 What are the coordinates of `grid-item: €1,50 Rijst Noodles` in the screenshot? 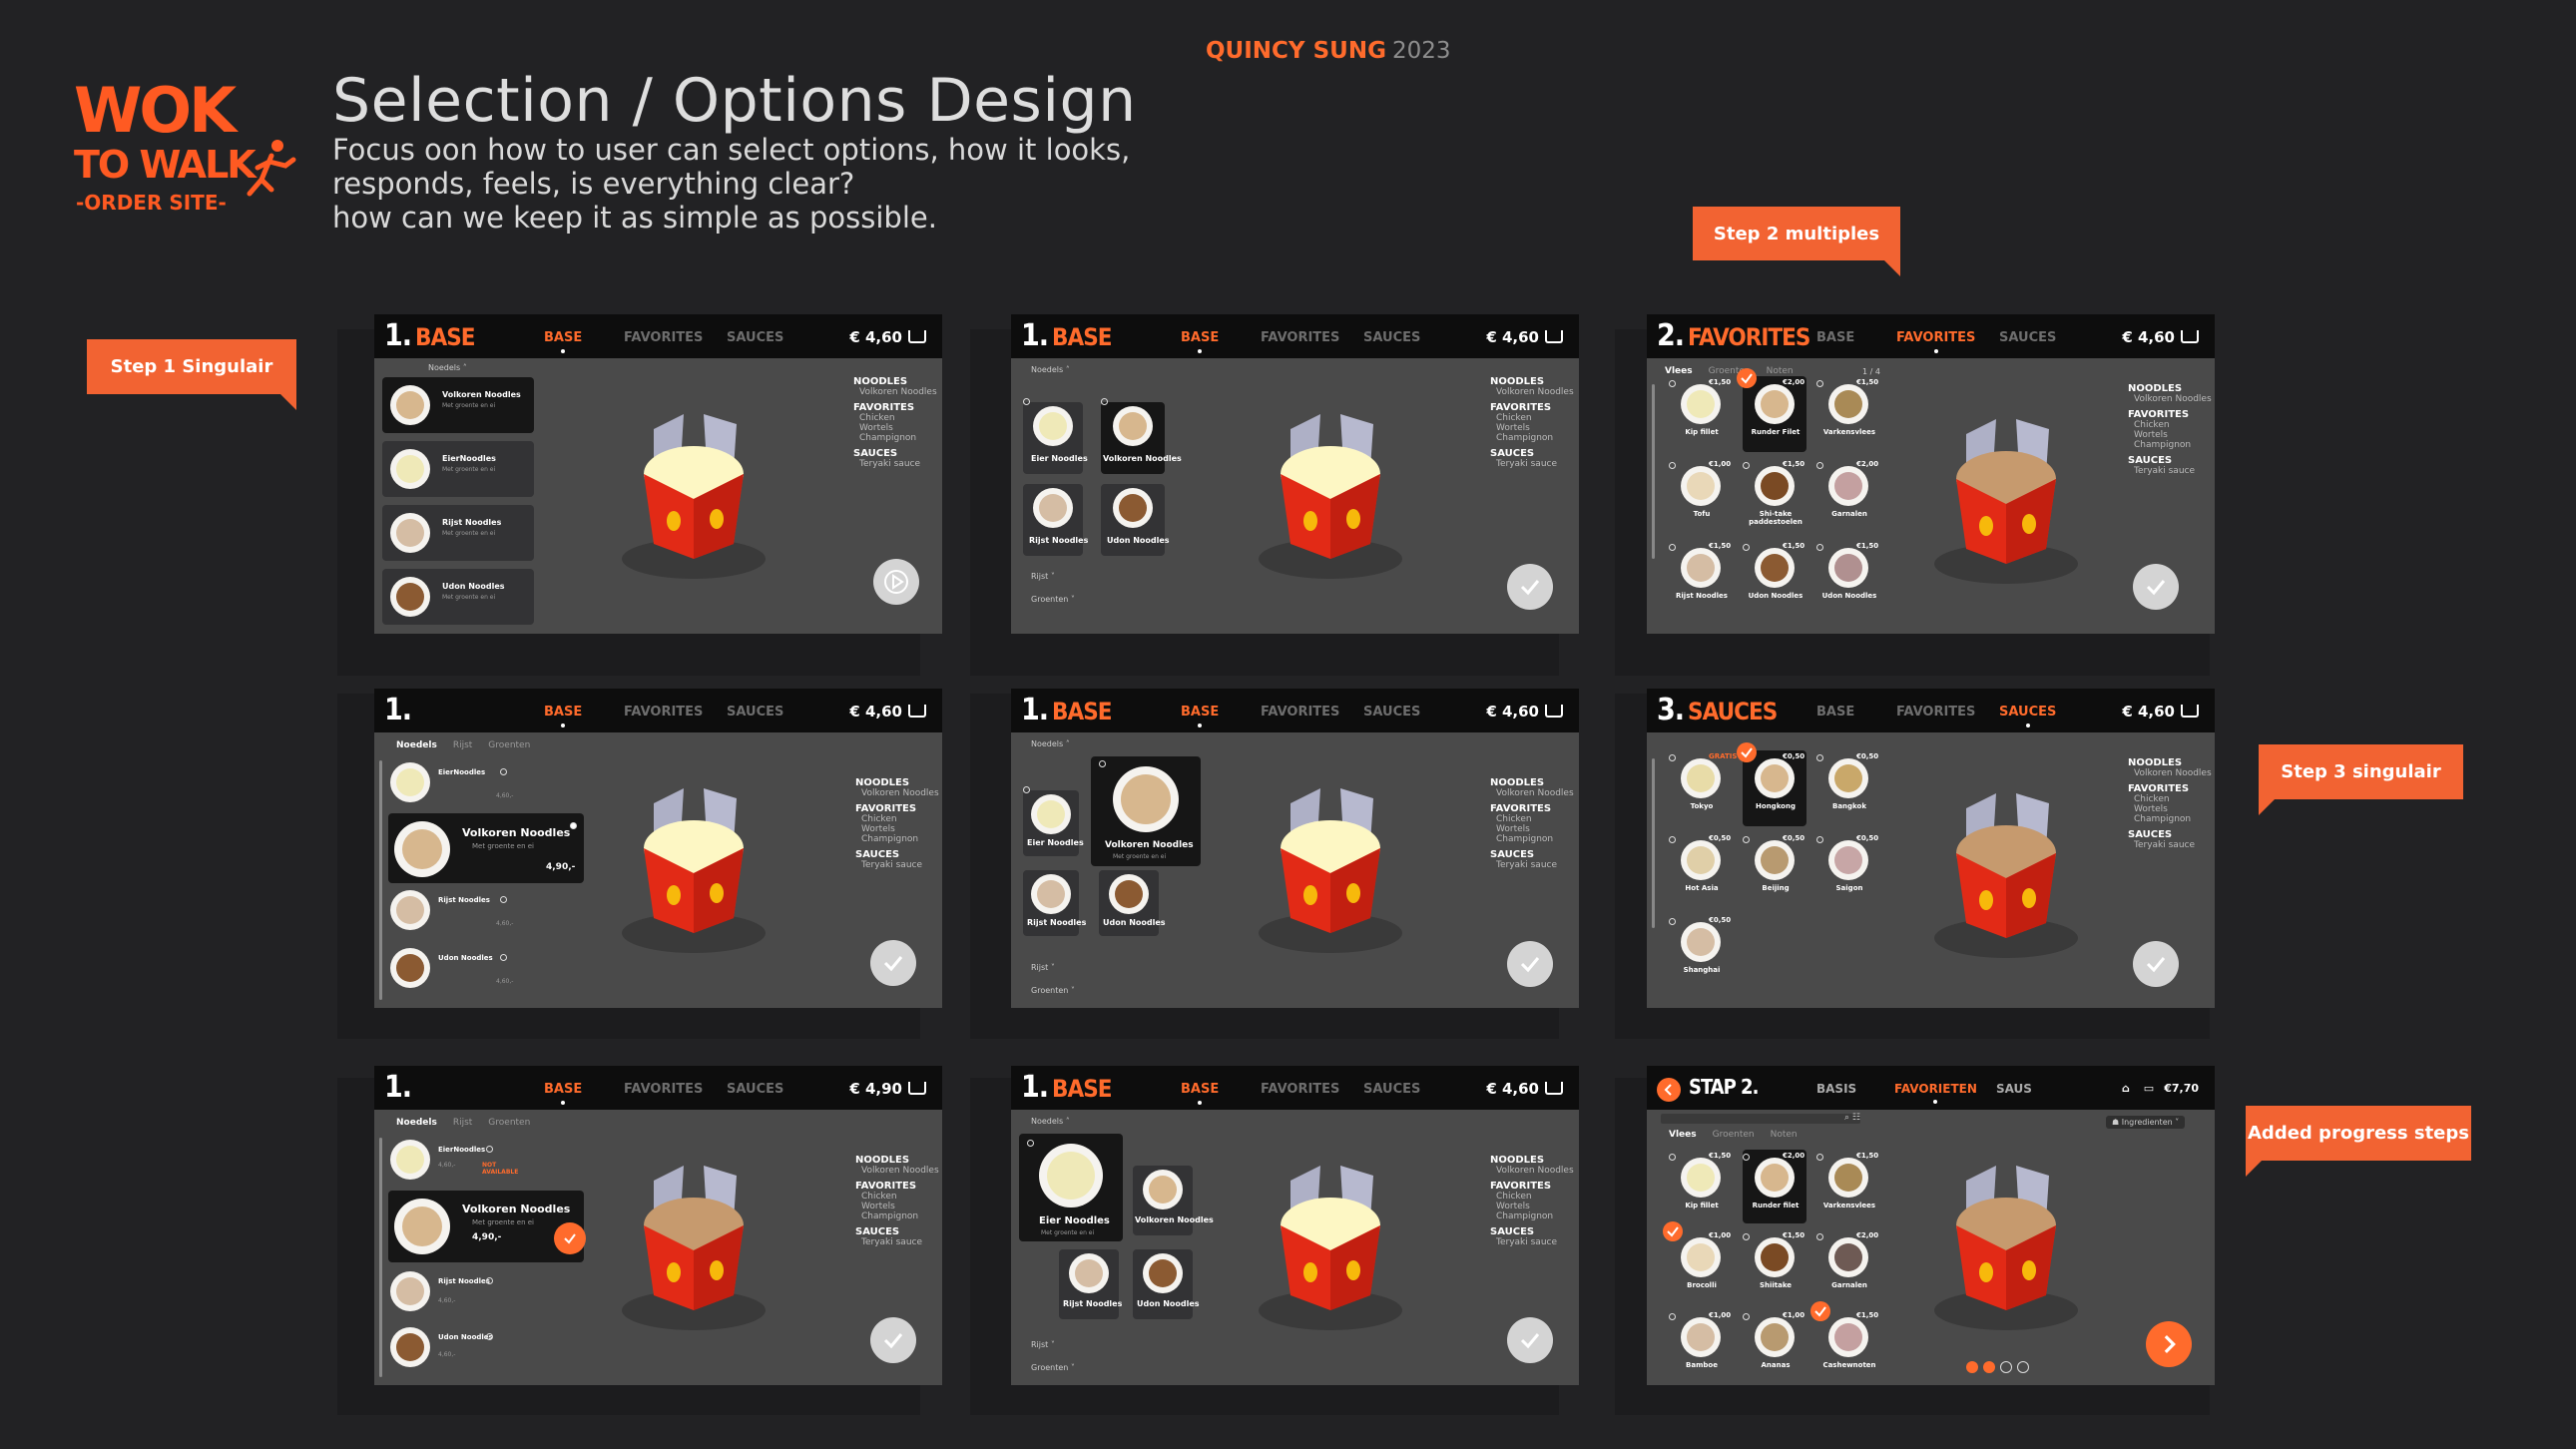 It's located at (1701, 578).